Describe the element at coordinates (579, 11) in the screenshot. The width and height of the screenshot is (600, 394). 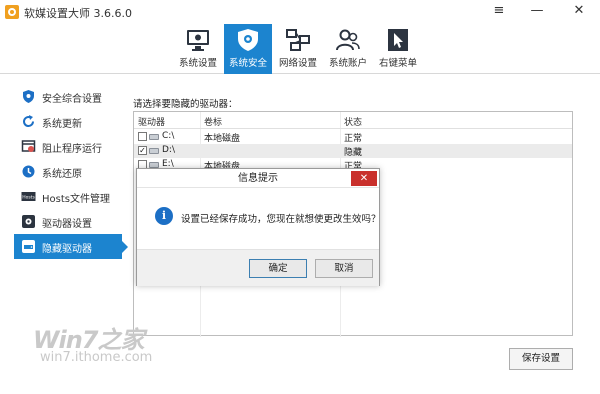
I see `close-window-button: ✕` at that location.